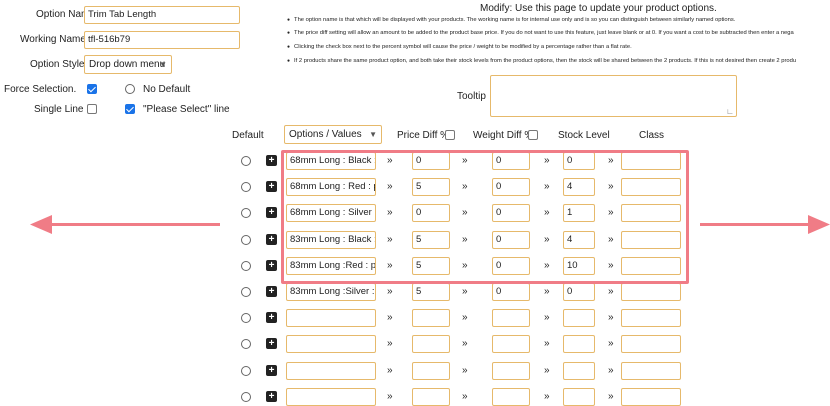  I want to click on option-value-input: 83mm Long :Red : pn, so click(331, 266).